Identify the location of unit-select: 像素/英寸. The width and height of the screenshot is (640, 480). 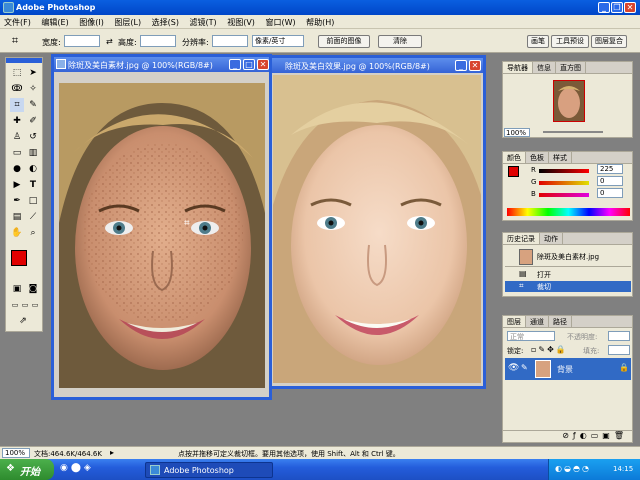
(278, 41).